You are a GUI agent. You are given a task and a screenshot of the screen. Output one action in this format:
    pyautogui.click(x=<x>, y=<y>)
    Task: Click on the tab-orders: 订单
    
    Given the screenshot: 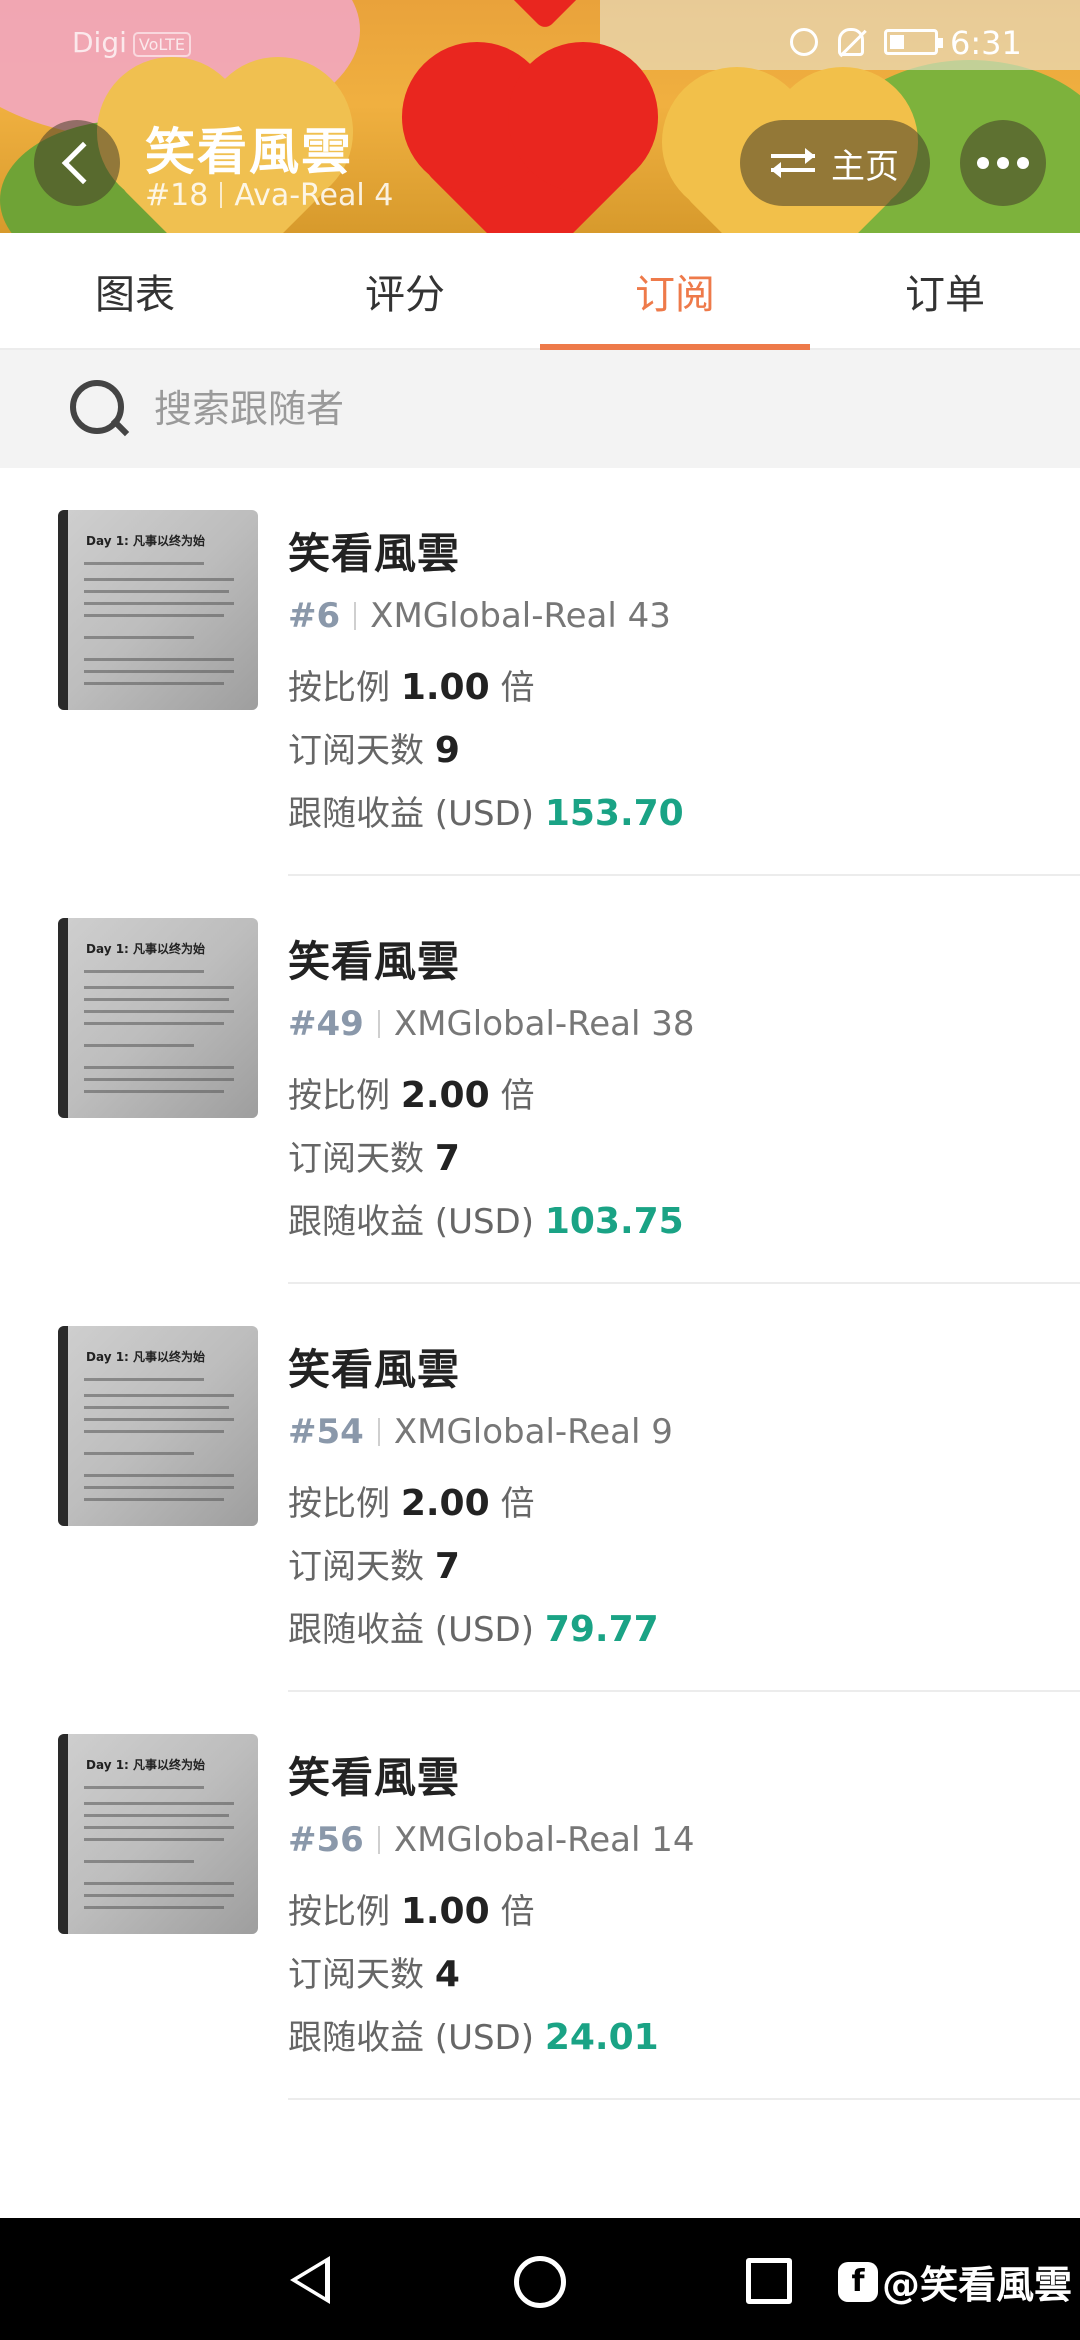 What is the action you would take?
    pyautogui.click(x=945, y=290)
    